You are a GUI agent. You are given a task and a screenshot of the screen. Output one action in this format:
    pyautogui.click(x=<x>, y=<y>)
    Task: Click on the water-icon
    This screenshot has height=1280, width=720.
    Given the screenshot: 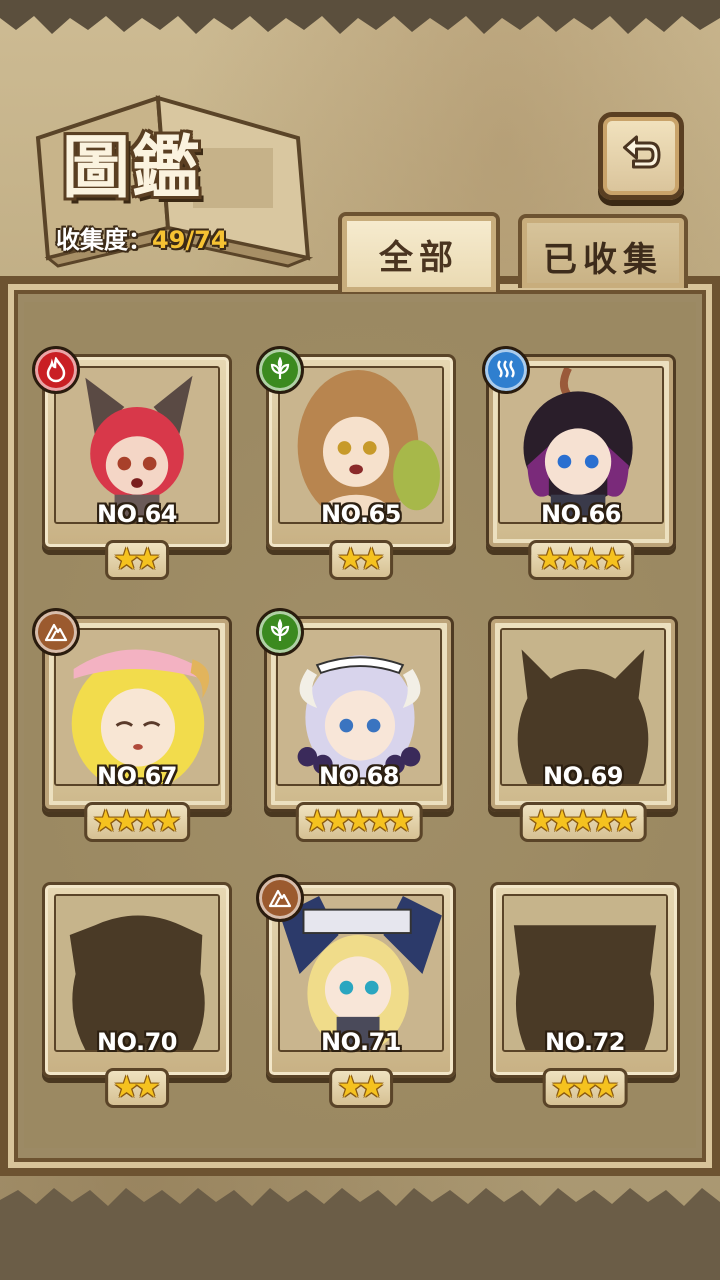 What is the action you would take?
    pyautogui.click(x=506, y=370)
    